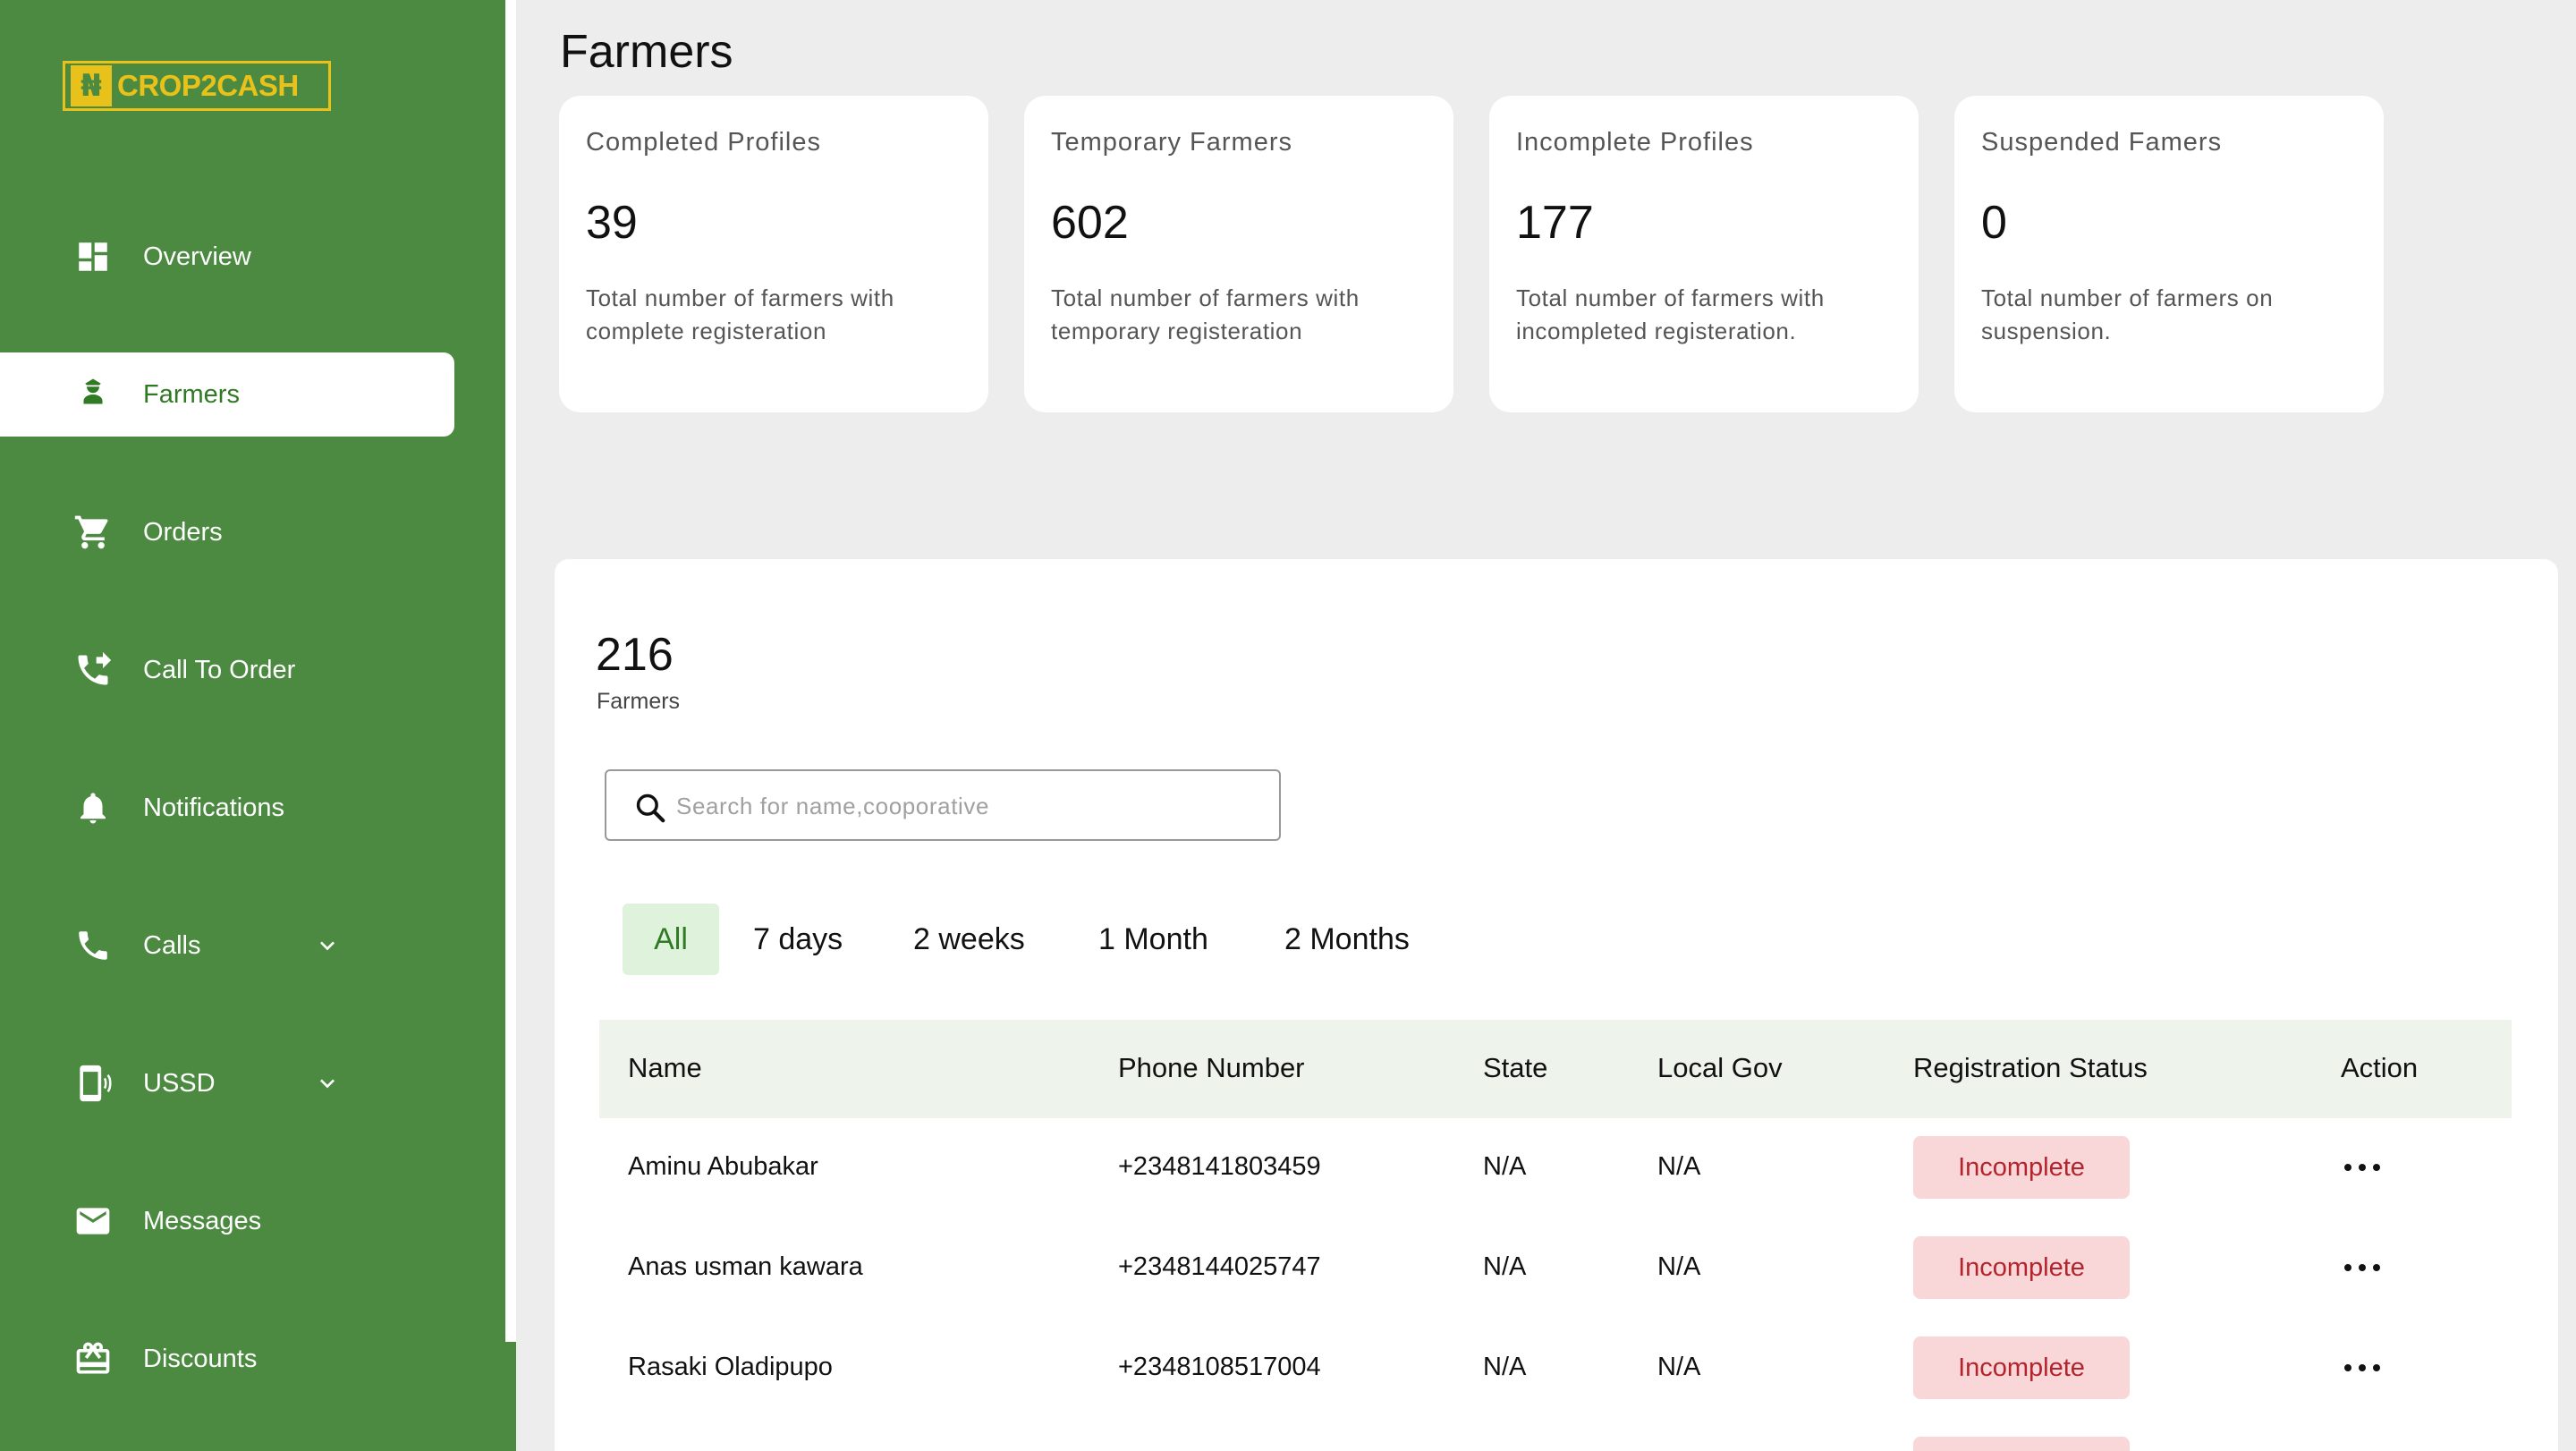  I want to click on page-title: Farmers, so click(646, 52).